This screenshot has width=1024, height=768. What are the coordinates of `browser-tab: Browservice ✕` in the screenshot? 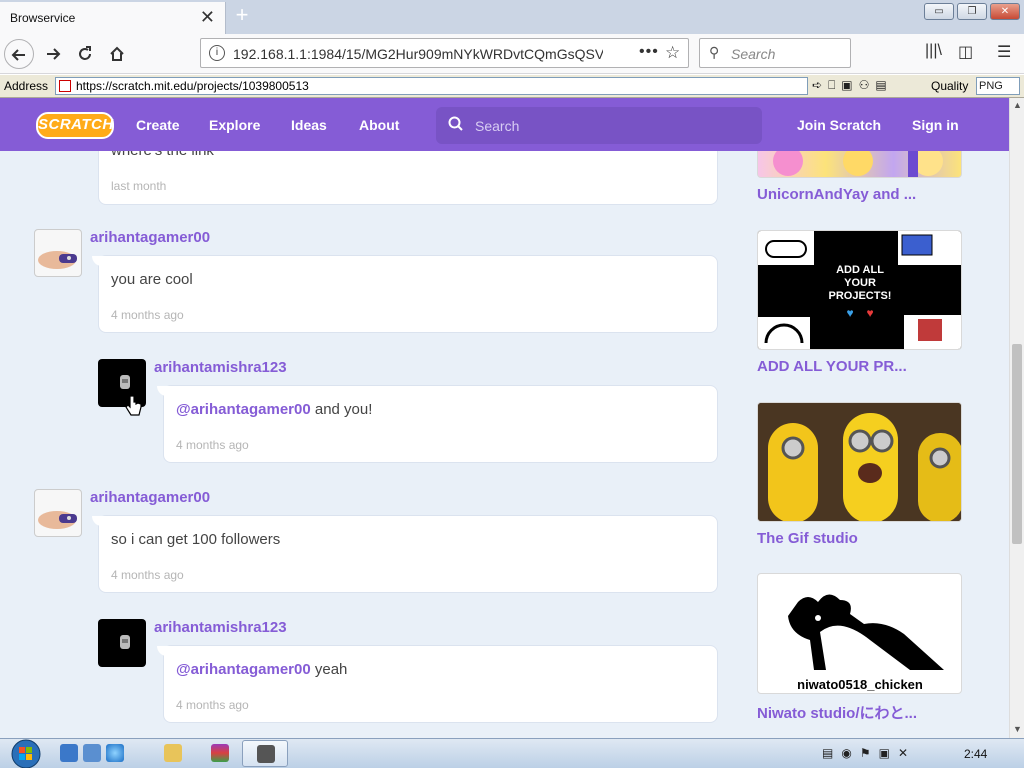 It's located at (113, 18).